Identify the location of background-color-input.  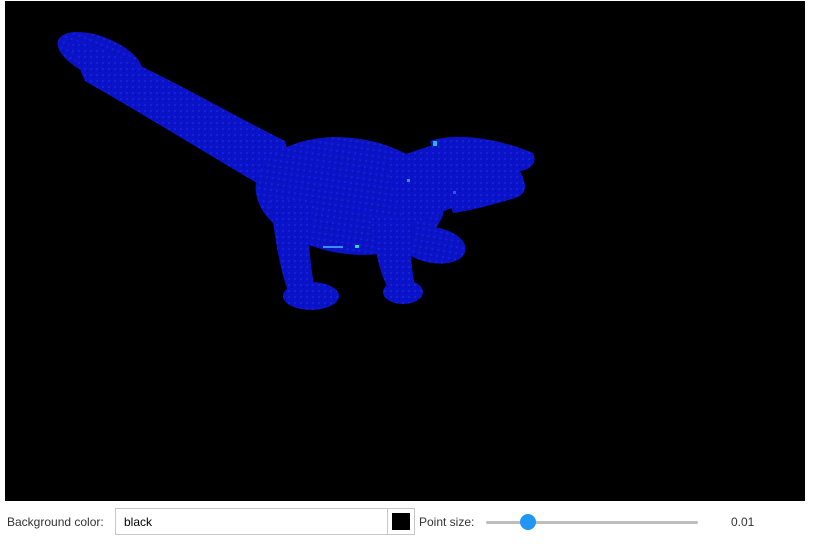
(251, 521).